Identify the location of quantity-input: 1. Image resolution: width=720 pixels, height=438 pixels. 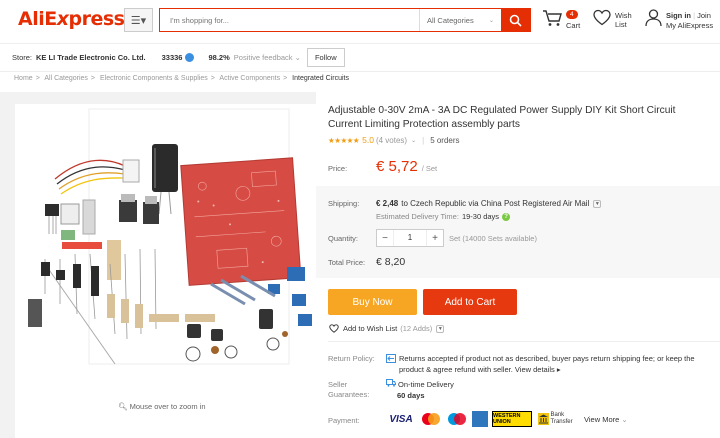
(410, 238).